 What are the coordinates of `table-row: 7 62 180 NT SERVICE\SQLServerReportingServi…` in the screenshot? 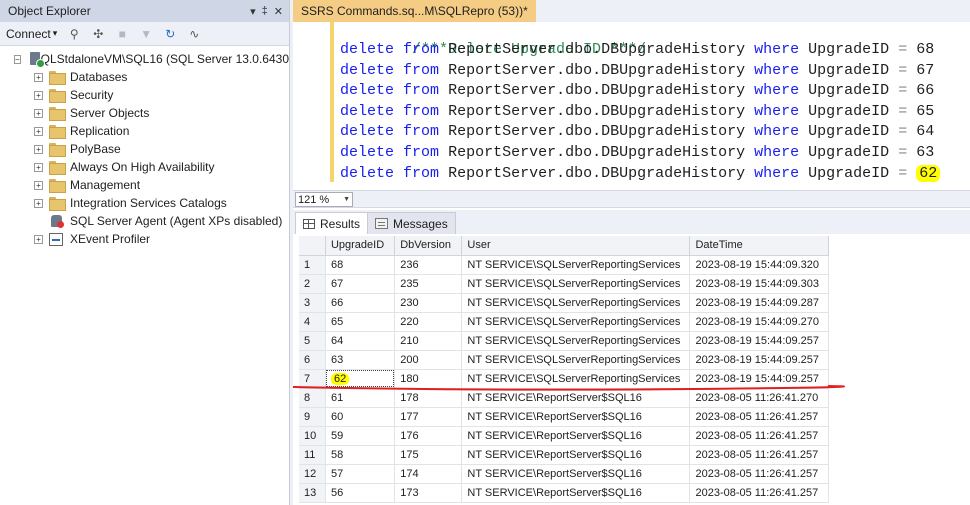 It's located at (564, 379).